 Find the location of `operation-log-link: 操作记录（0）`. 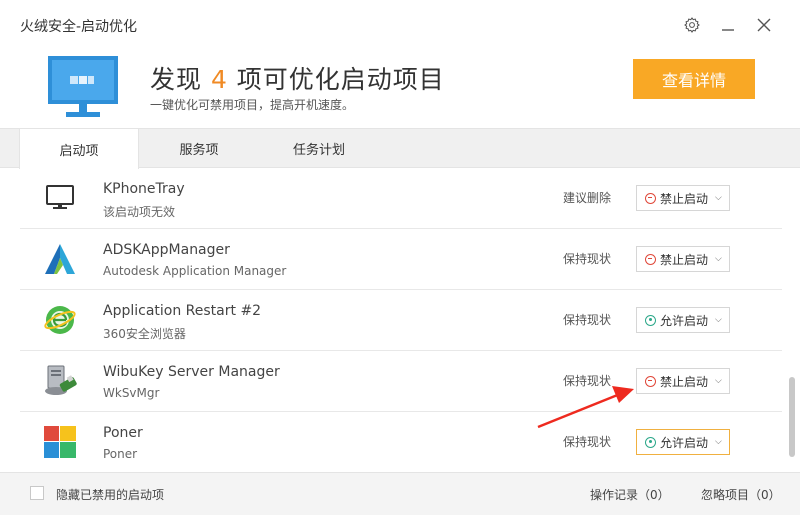

operation-log-link: 操作记录（0） is located at coordinates (630, 494).